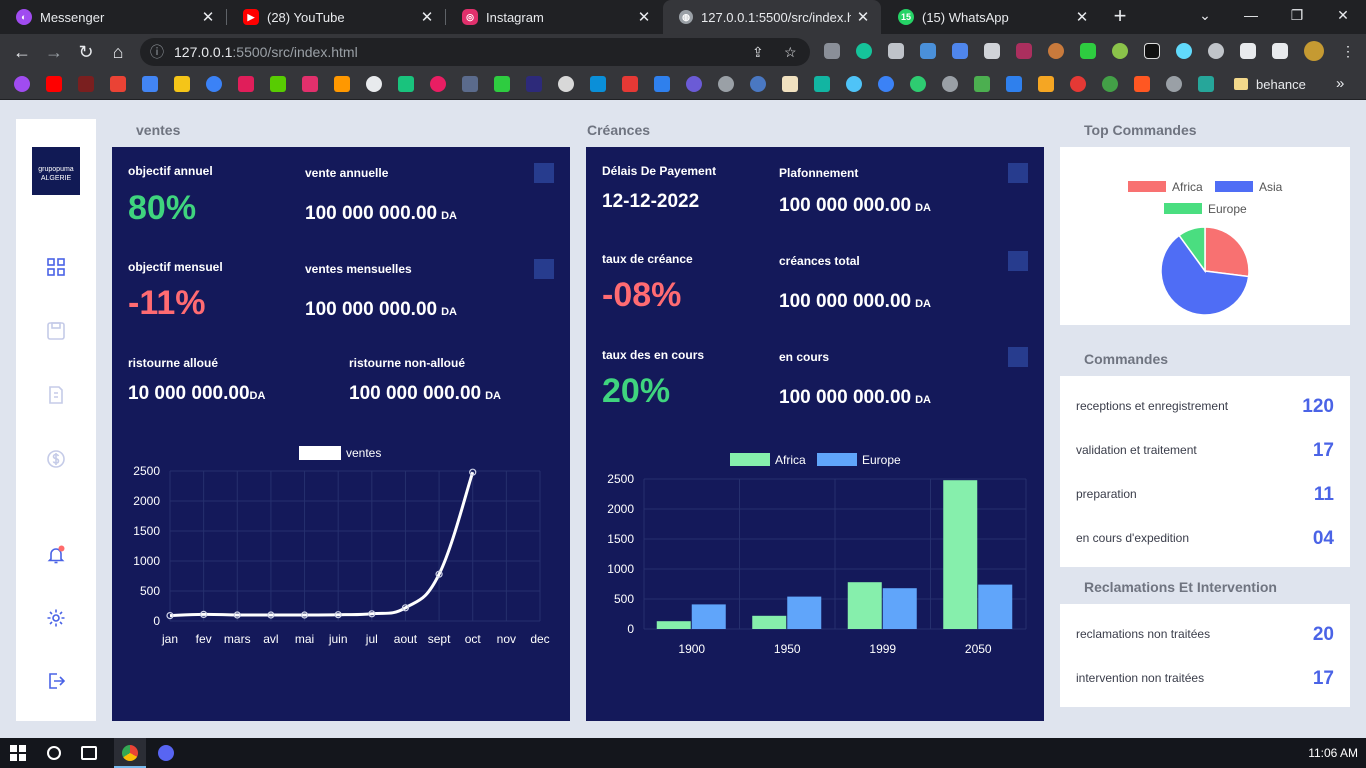  Describe the element at coordinates (772, 17) in the screenshot. I see `tab-localhost: ◍ 127.0.0.1:5500/src/index.html ✕` at that location.